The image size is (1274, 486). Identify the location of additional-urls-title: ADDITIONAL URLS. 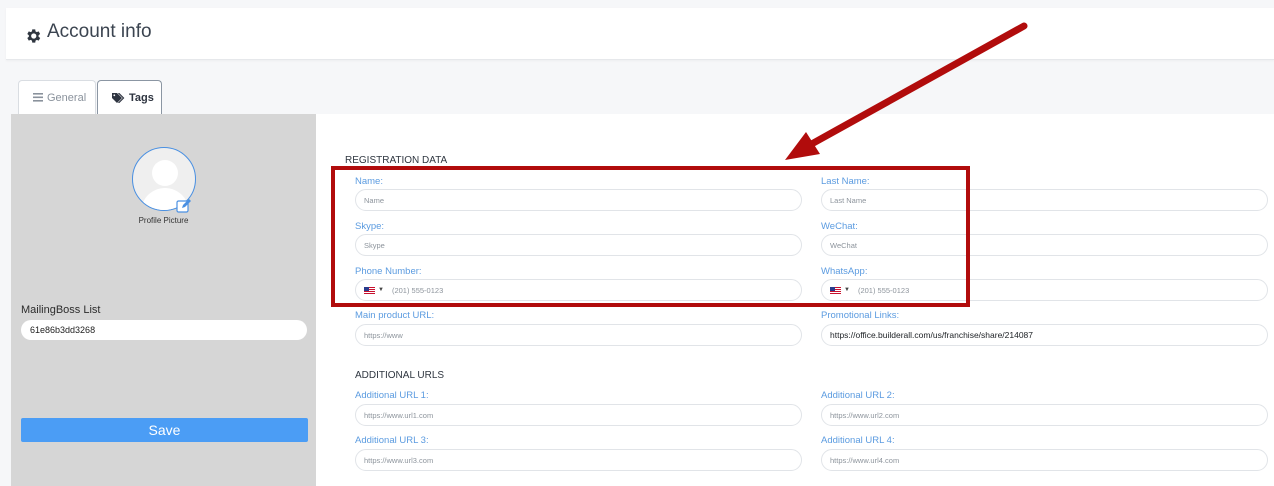
(400, 375).